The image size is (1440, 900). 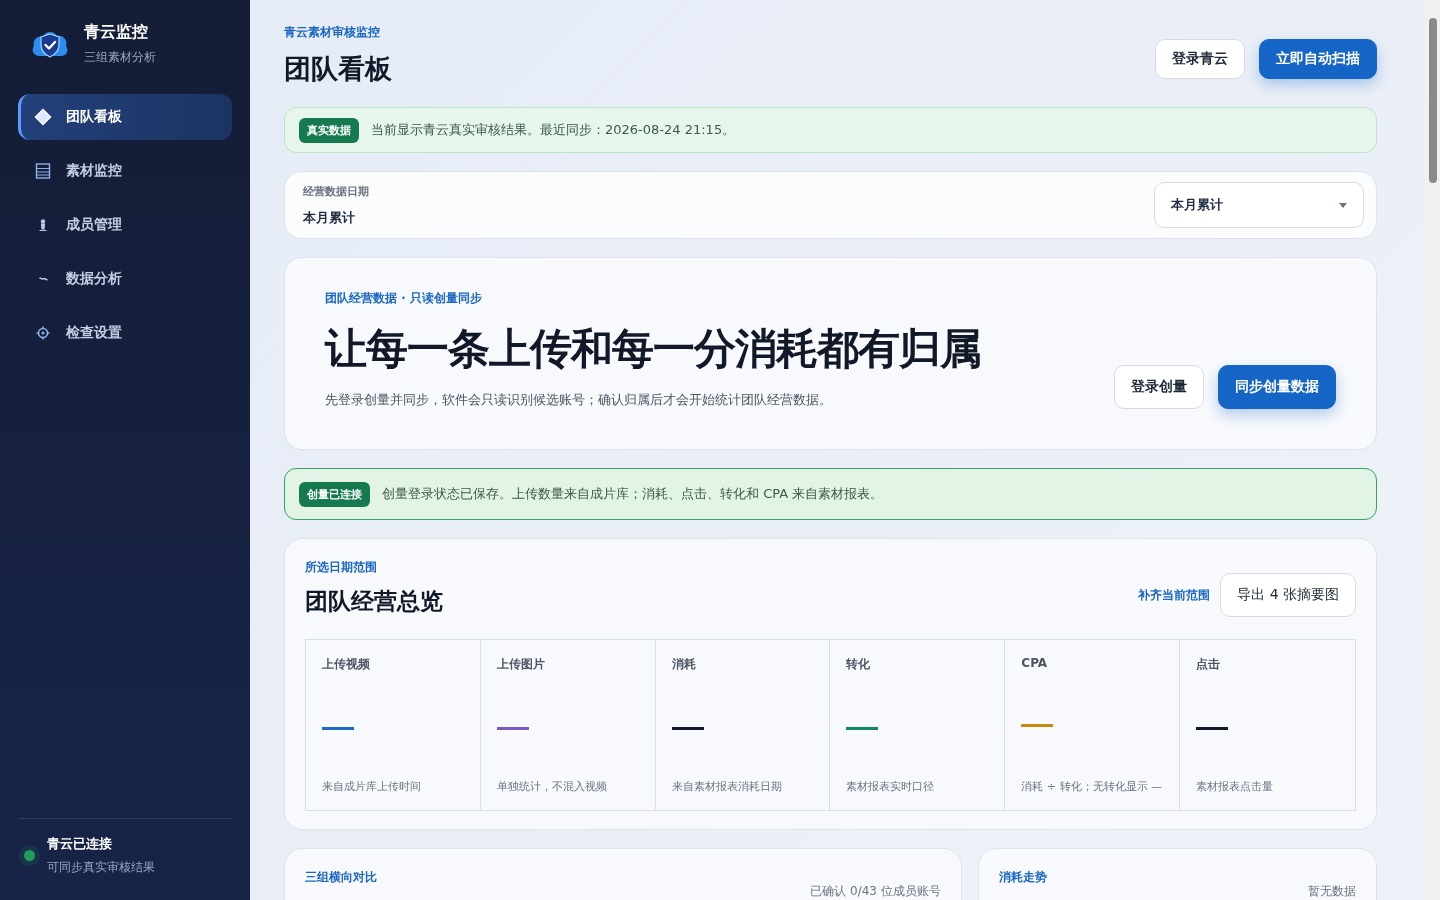 I want to click on connection-badge: 创量已连接, so click(x=334, y=494).